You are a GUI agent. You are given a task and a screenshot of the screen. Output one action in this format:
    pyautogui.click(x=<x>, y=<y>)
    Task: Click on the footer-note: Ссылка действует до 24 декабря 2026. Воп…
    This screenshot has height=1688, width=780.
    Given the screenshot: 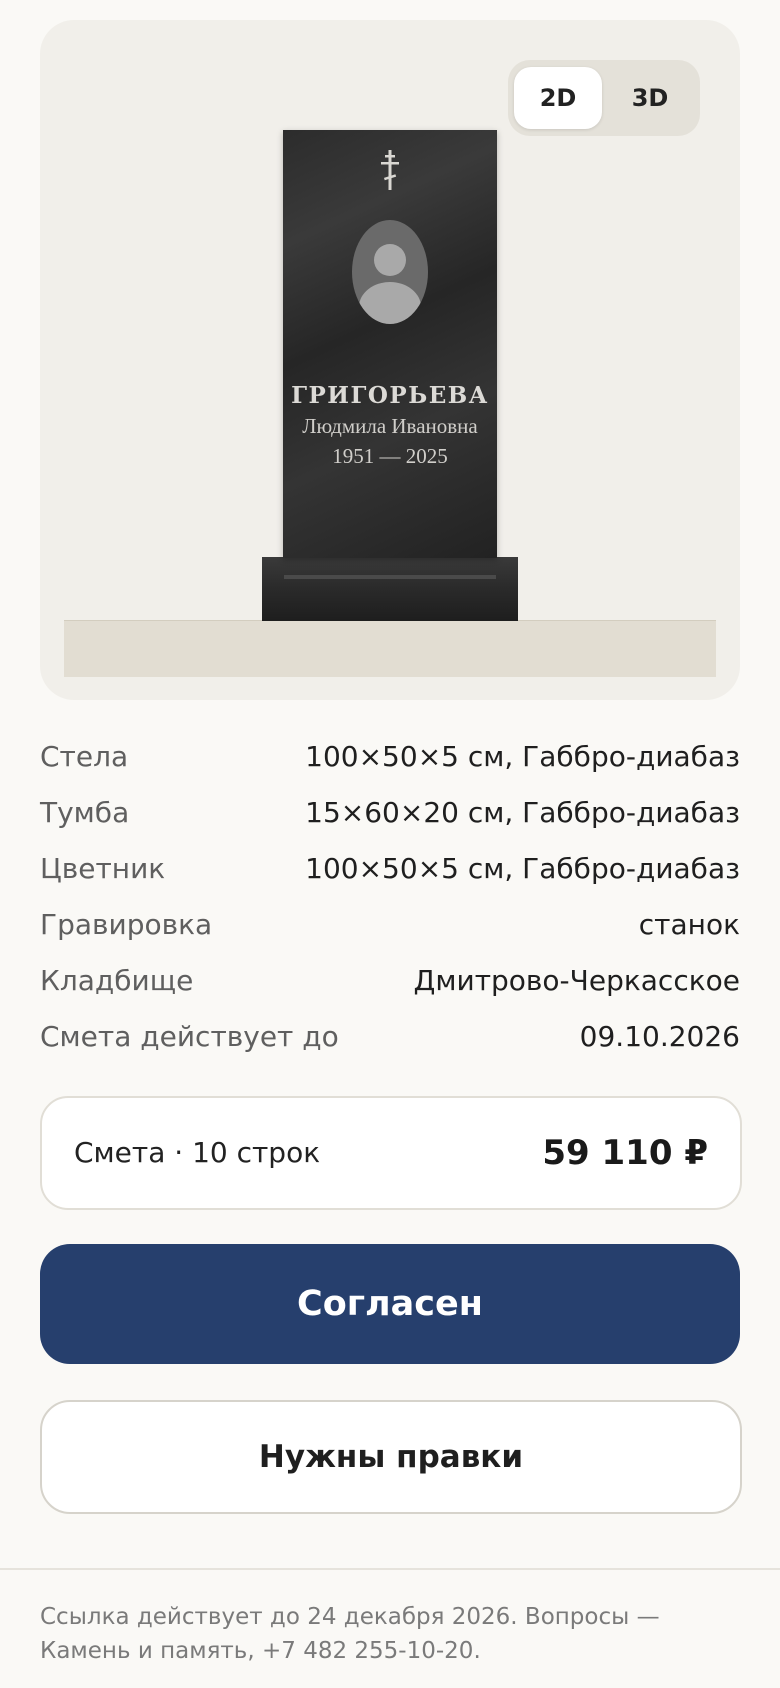 What is the action you would take?
    pyautogui.click(x=350, y=1634)
    